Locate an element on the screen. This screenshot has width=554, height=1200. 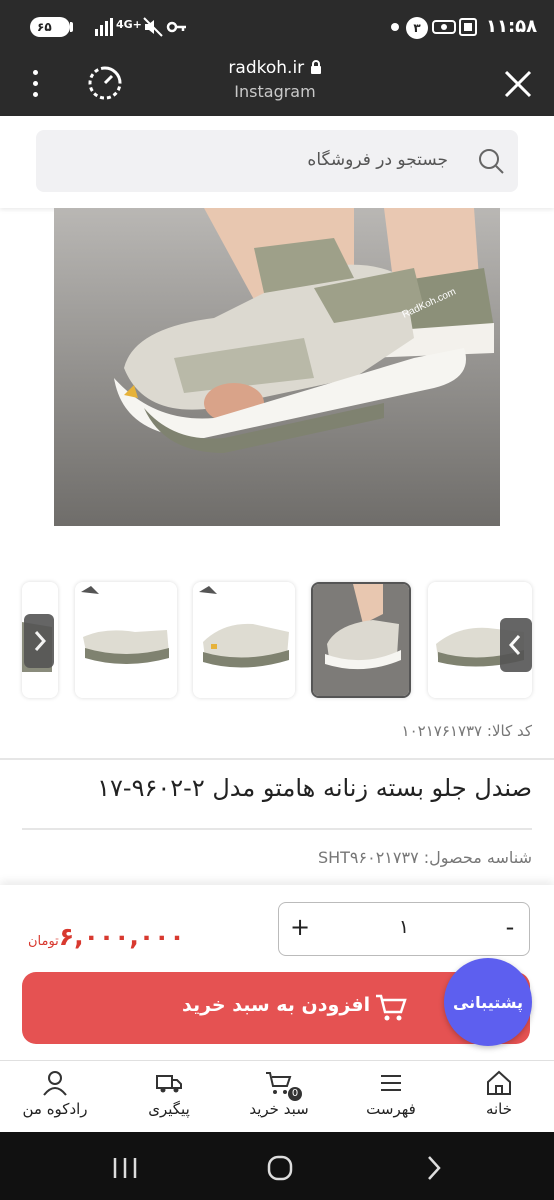
search-input: جستجو در فروشگاه is located at coordinates (277, 161).